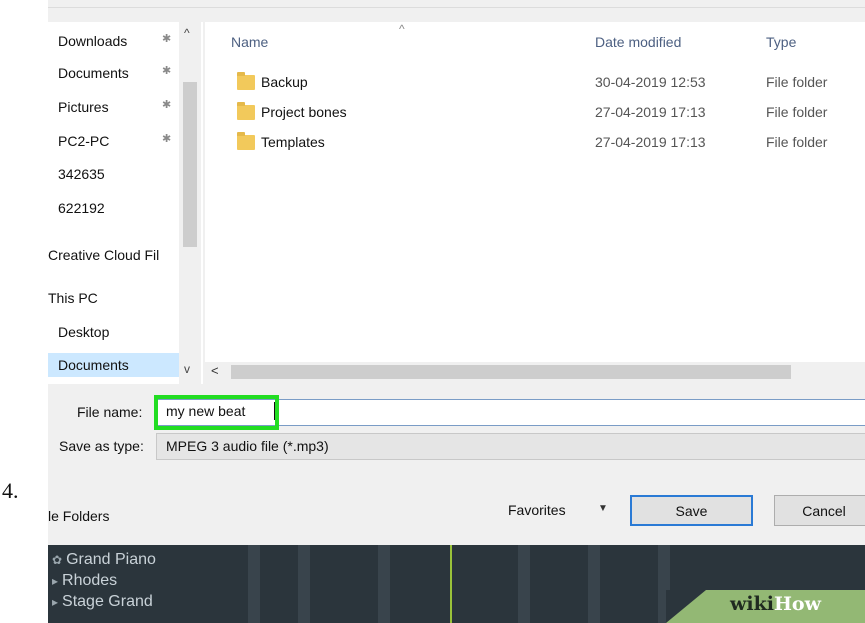 Image resolution: width=865 pixels, height=623 pixels. What do you see at coordinates (93, 41) in the screenshot?
I see `nav-item-label: Downloads` at bounding box center [93, 41].